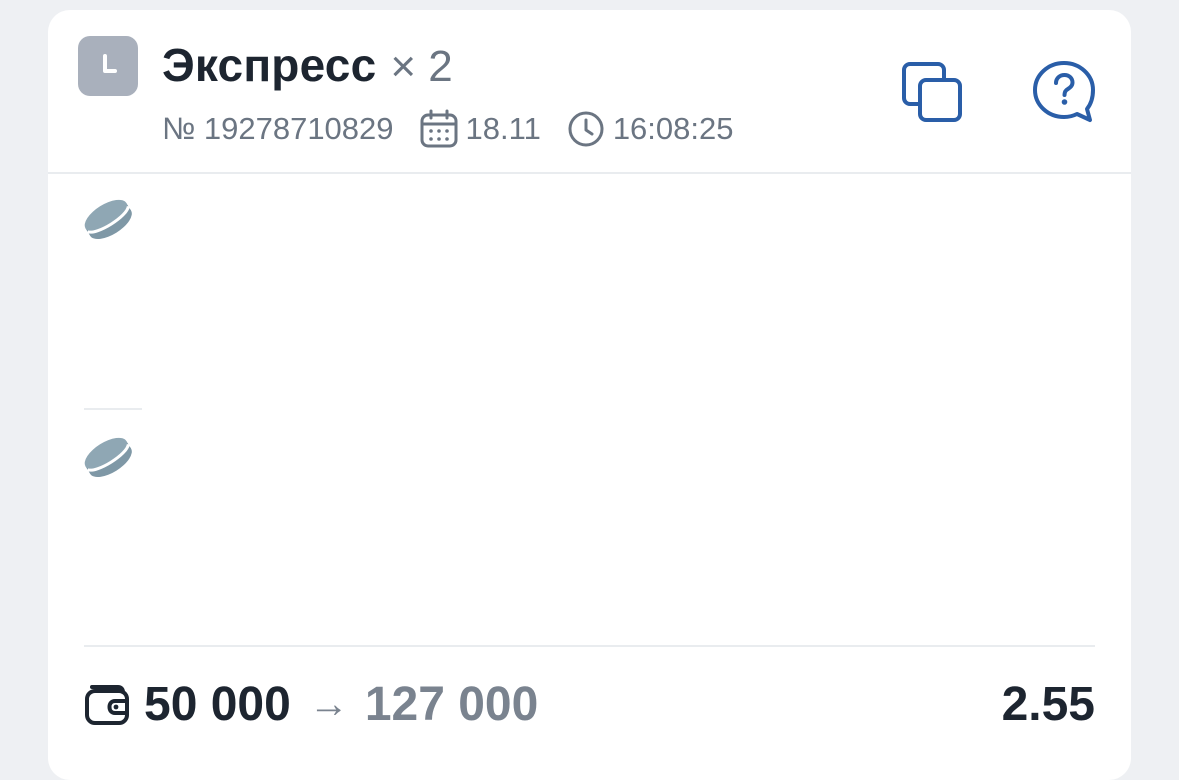  Describe the element at coordinates (589, 704) in the screenshot. I see `bet-footer: 50 000 → 127 000 2.55` at that location.